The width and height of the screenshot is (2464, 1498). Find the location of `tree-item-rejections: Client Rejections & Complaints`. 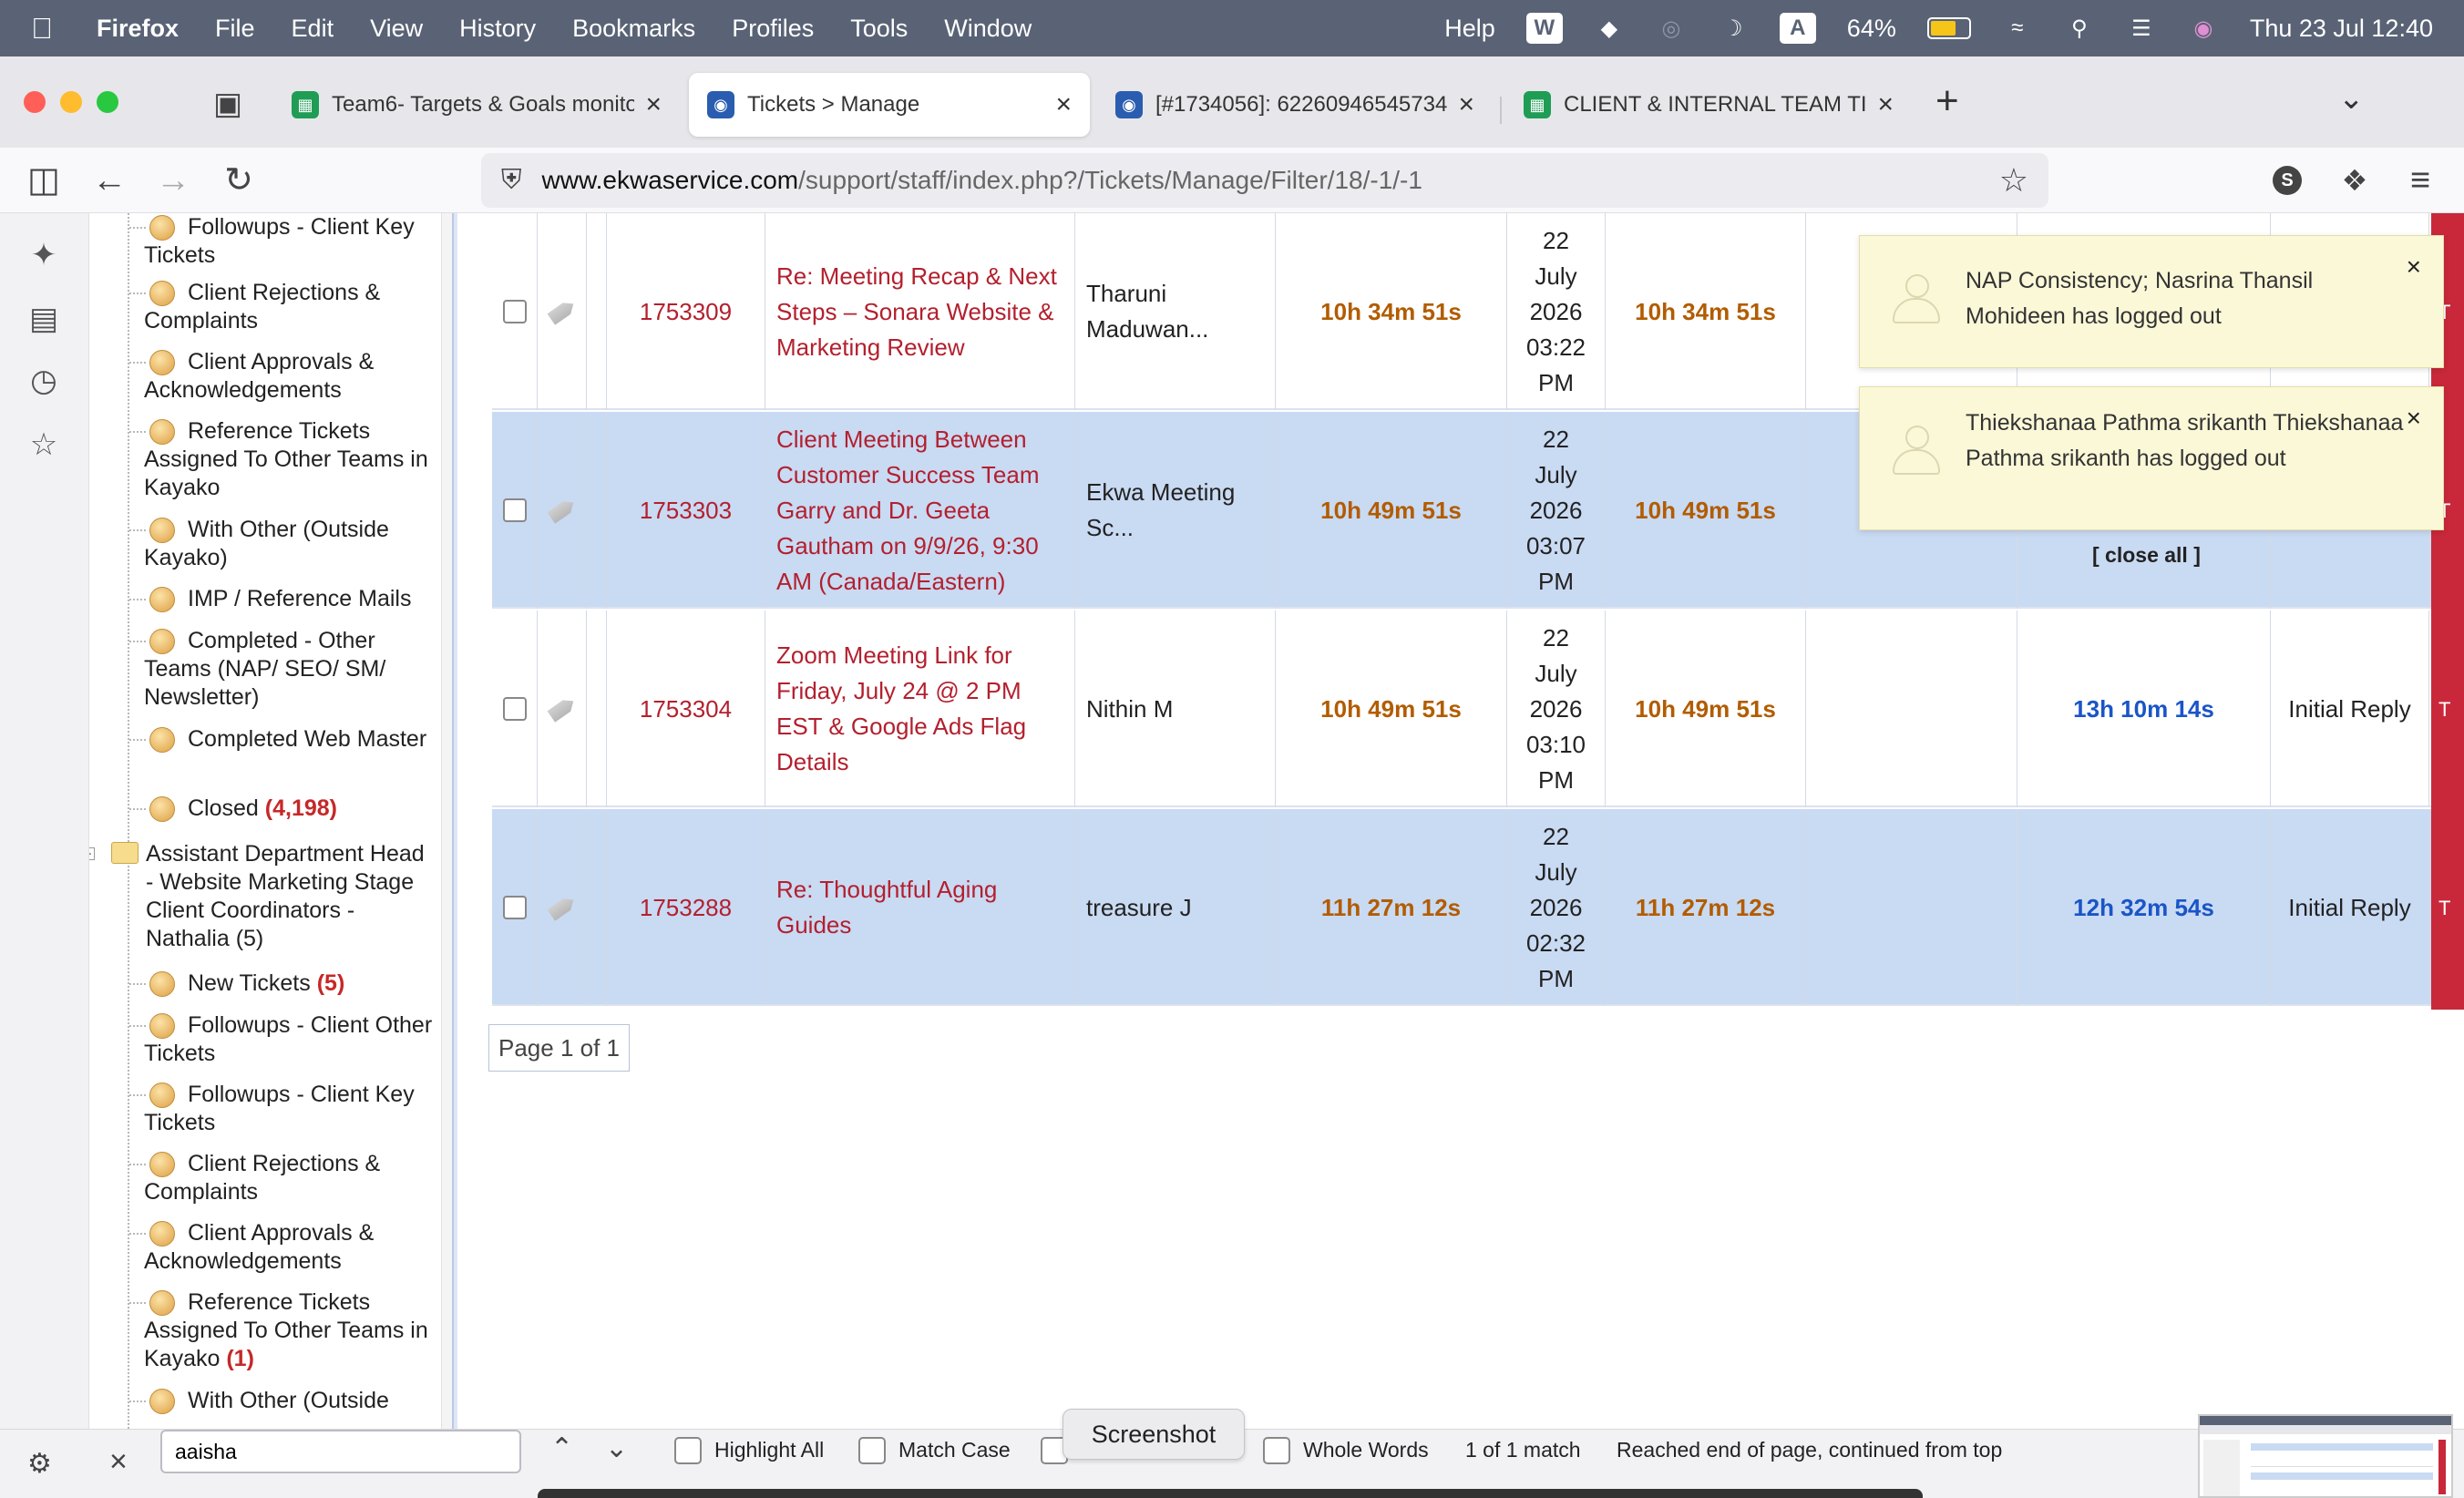

tree-item-rejections: Client Rejections & Complaints is located at coordinates (282, 307).